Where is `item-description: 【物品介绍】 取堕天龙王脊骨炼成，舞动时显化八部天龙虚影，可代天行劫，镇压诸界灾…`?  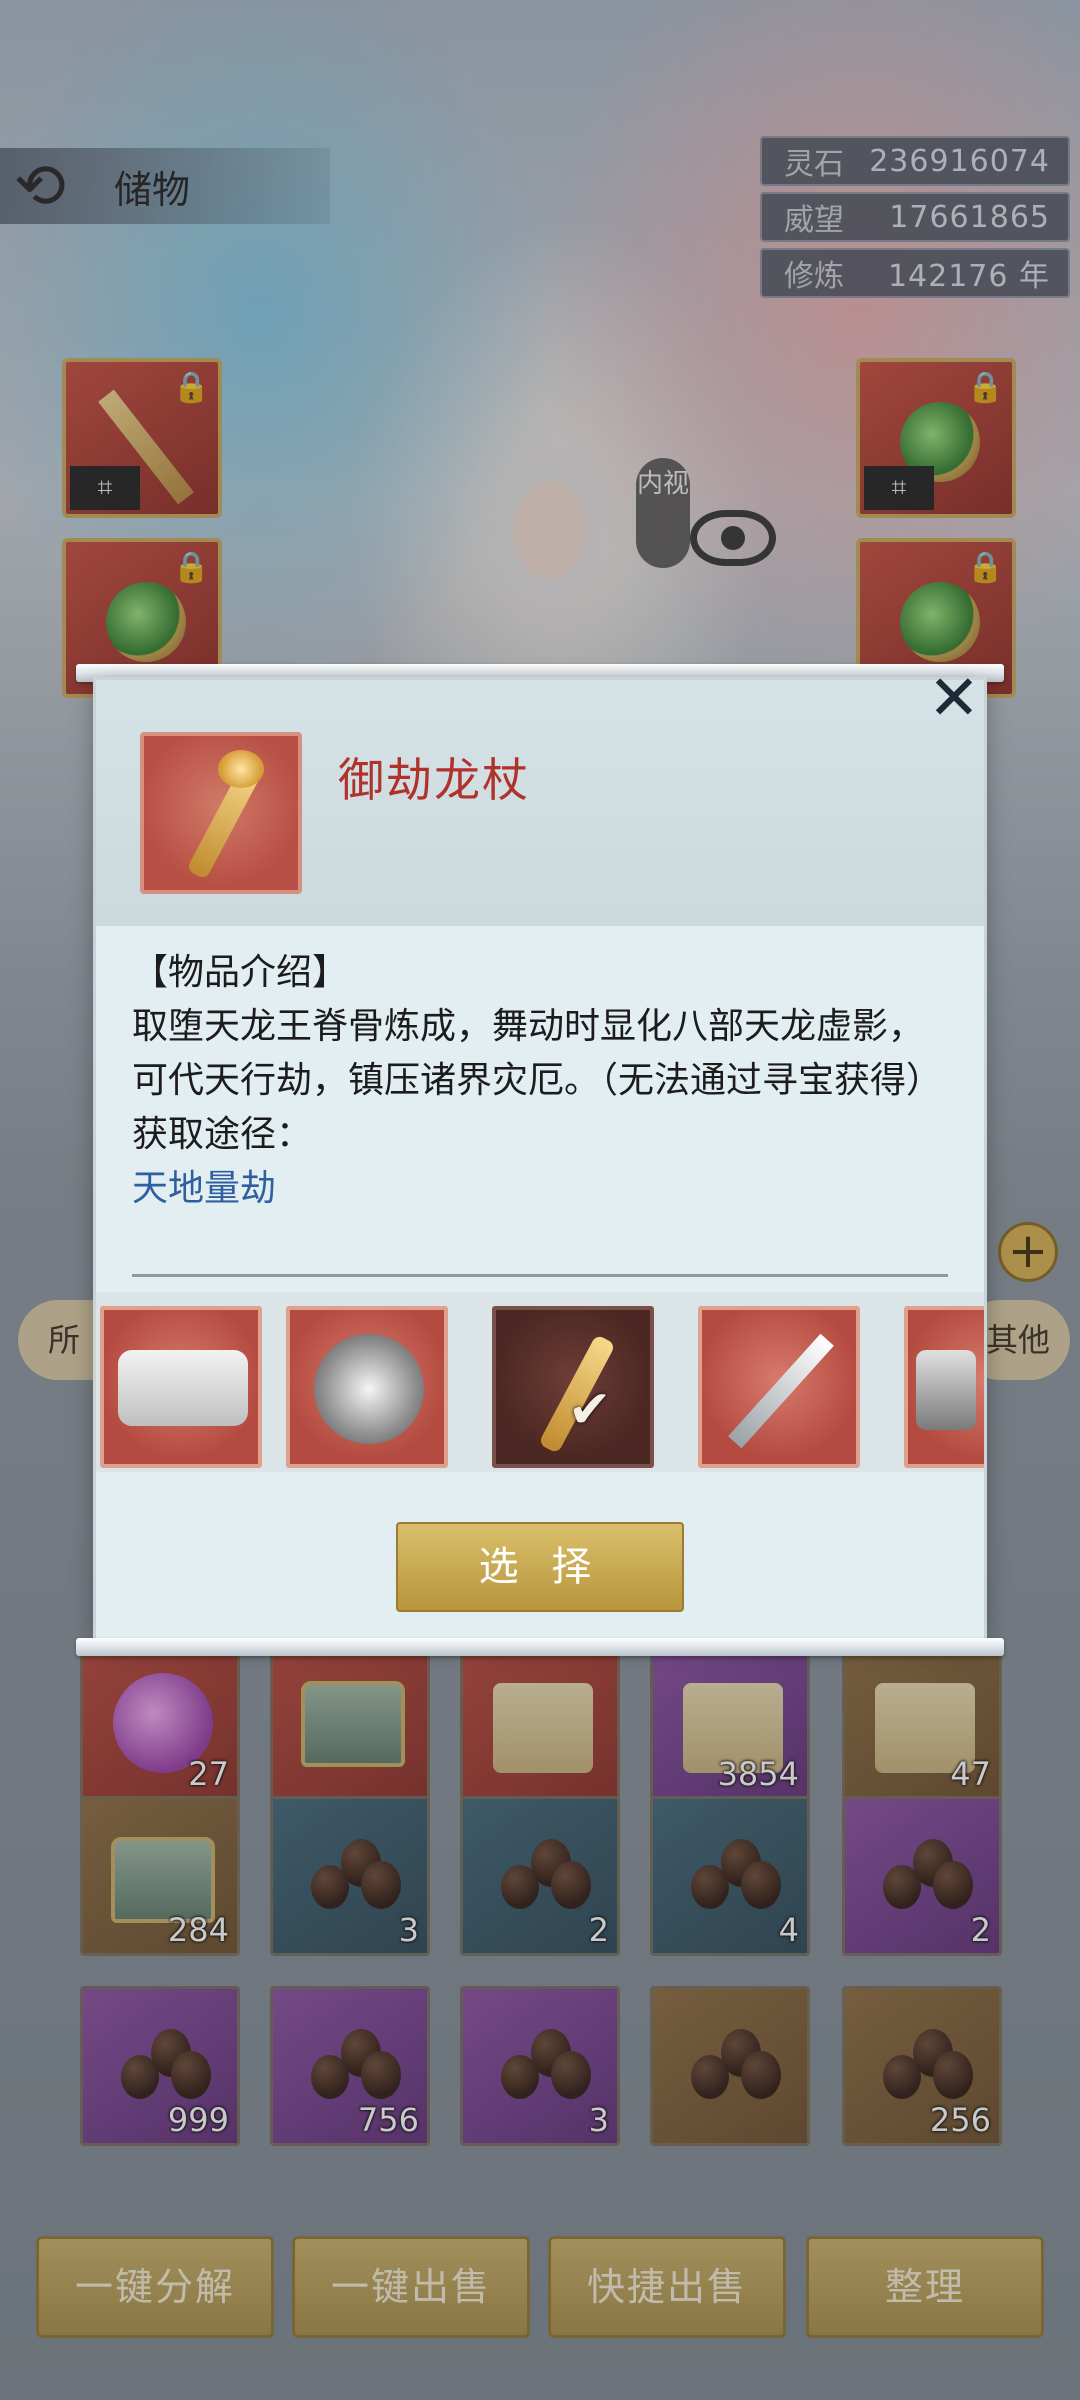
item-description: 【物品介绍】 取堕天龙王脊骨炼成，舞动时显化八部天龙虚影，可代天行劫，镇压诸界灾… is located at coordinates (540, 1116).